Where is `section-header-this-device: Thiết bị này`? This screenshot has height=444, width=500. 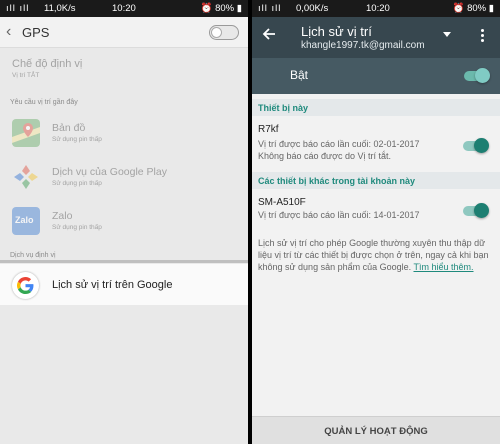 section-header-this-device: Thiết bị này is located at coordinates (376, 107).